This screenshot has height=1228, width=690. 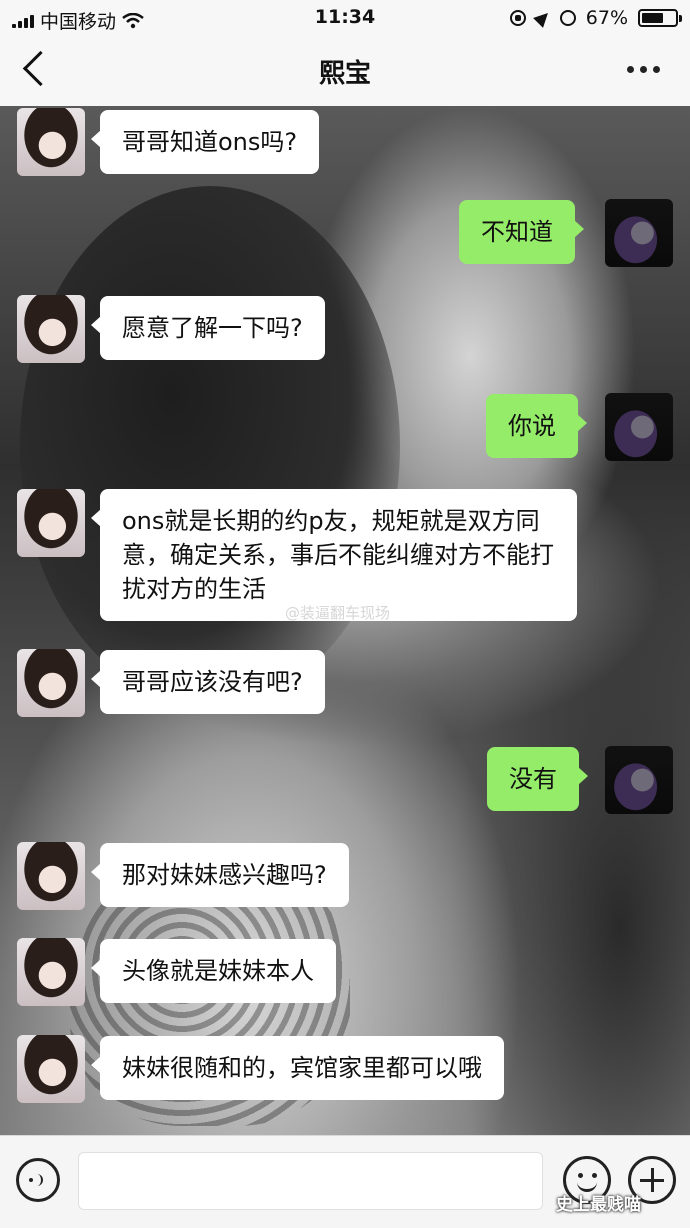 What do you see at coordinates (537, 779) in the screenshot?
I see `outgoing-message: 没有` at bounding box center [537, 779].